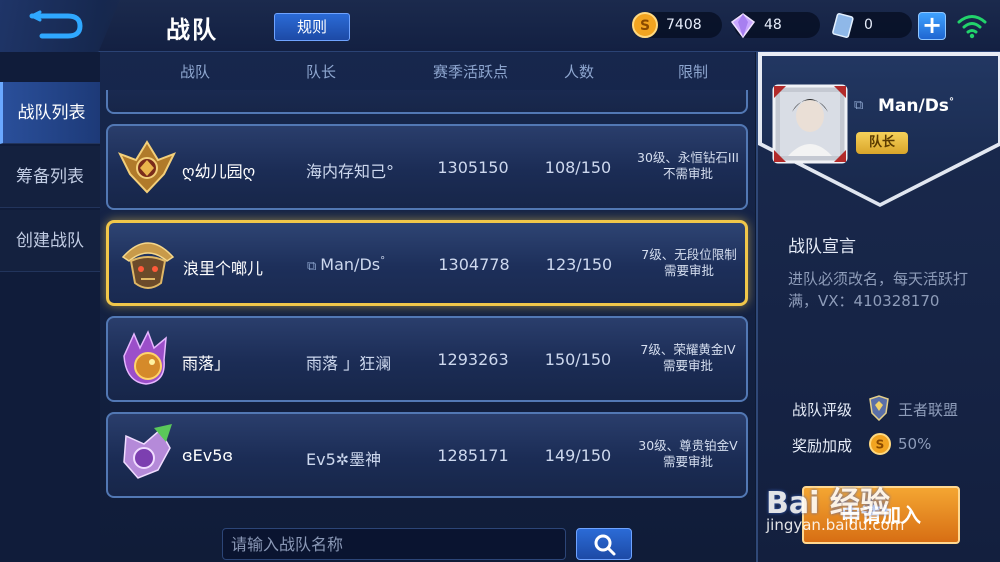  What do you see at coordinates (473, 455) in the screenshot?
I see `team-points: 1285171` at bounding box center [473, 455].